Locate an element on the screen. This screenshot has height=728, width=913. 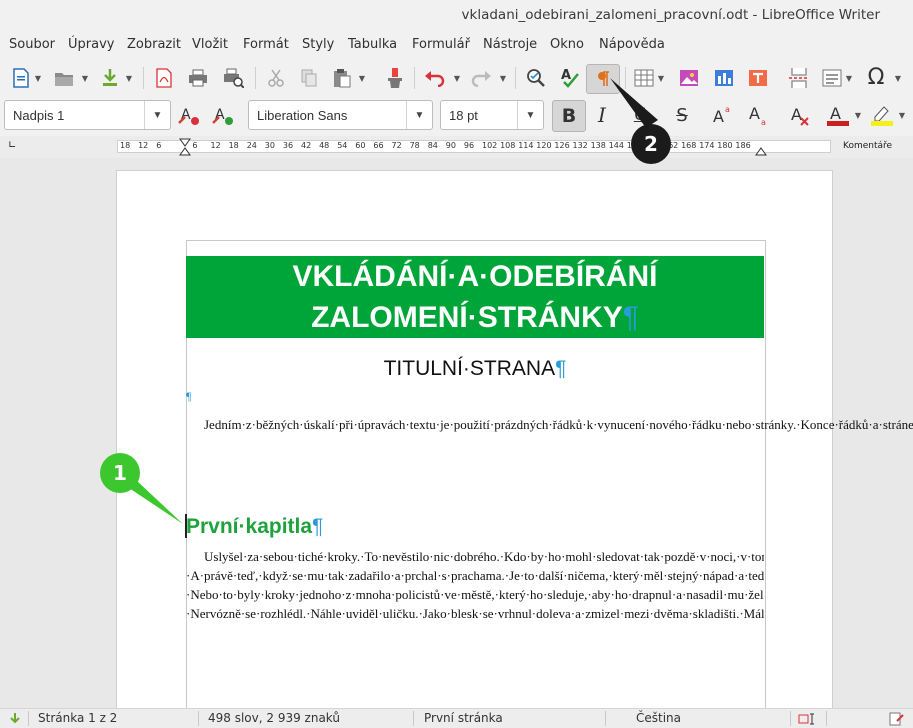
new-dropdown-icon: ▼ is located at coordinates (38, 78).